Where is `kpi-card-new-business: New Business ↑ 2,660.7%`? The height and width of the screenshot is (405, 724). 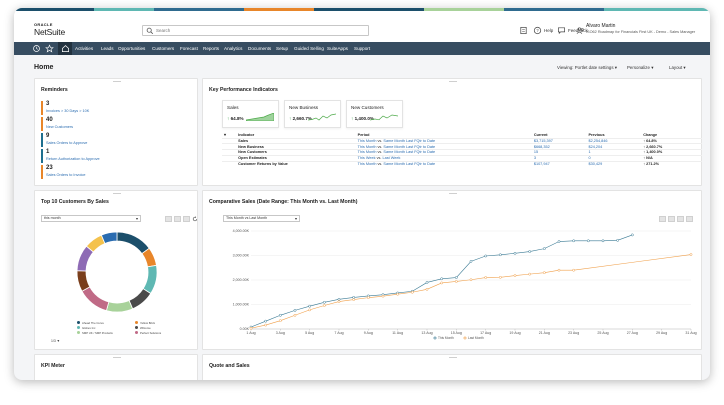
kpi-card-new-business: New Business ↑ 2,660.7% is located at coordinates (312, 114).